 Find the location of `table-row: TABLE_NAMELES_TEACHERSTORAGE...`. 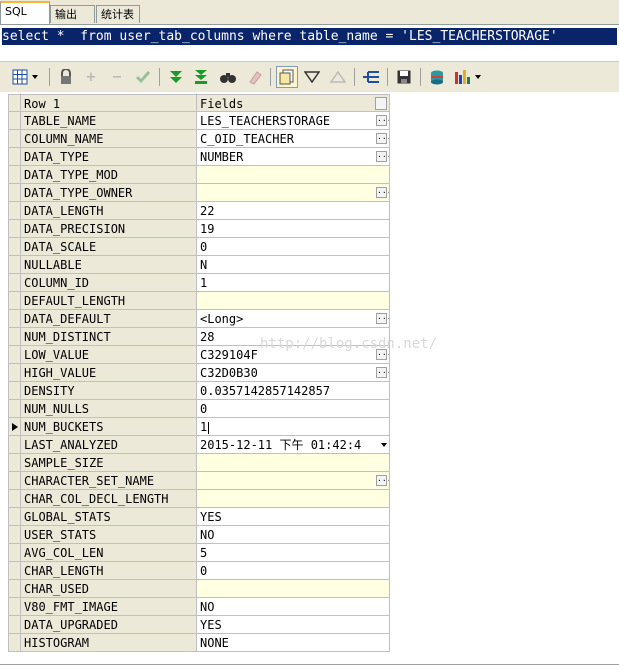

table-row: TABLE_NAMELES_TEACHERSTORAGE... is located at coordinates (199, 121).